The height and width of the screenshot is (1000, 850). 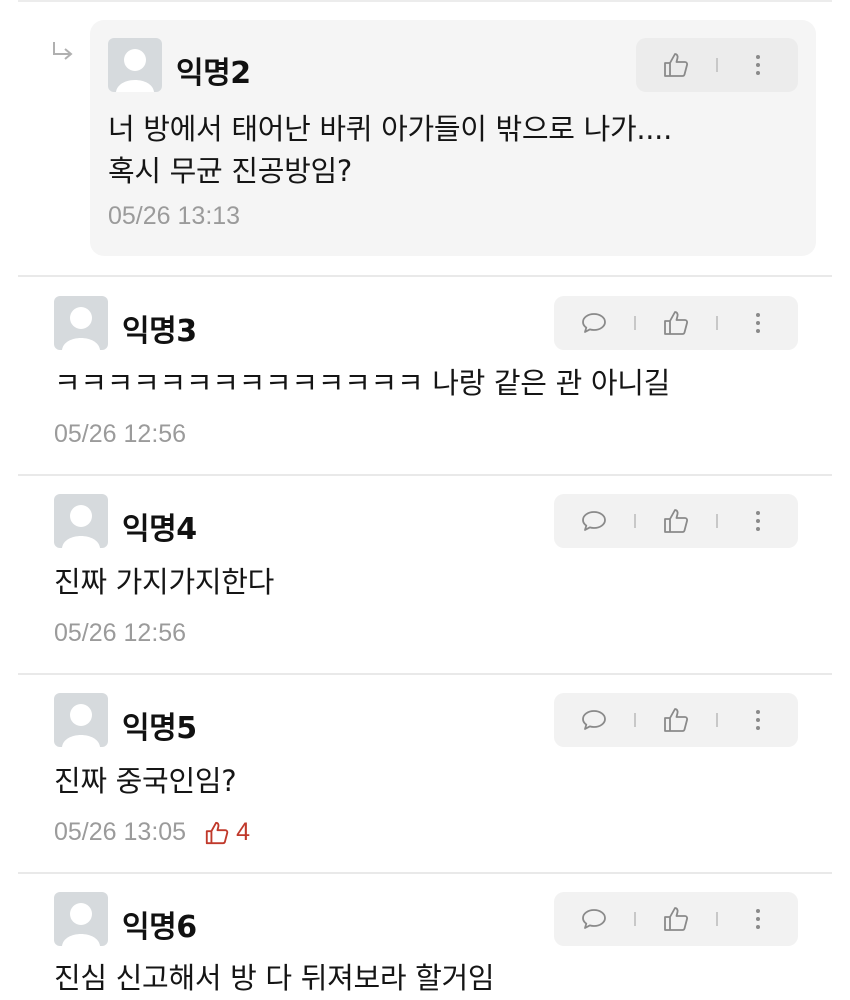 I want to click on comment-author: 익명5, so click(x=159, y=725).